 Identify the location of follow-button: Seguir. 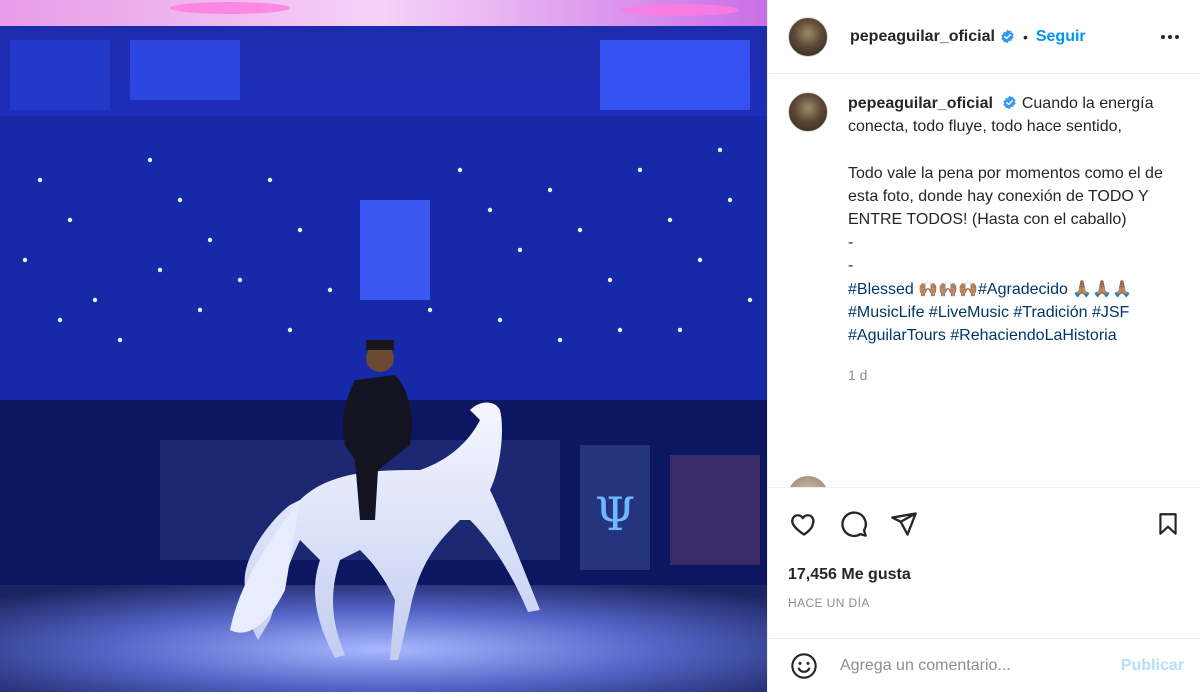
(1061, 37).